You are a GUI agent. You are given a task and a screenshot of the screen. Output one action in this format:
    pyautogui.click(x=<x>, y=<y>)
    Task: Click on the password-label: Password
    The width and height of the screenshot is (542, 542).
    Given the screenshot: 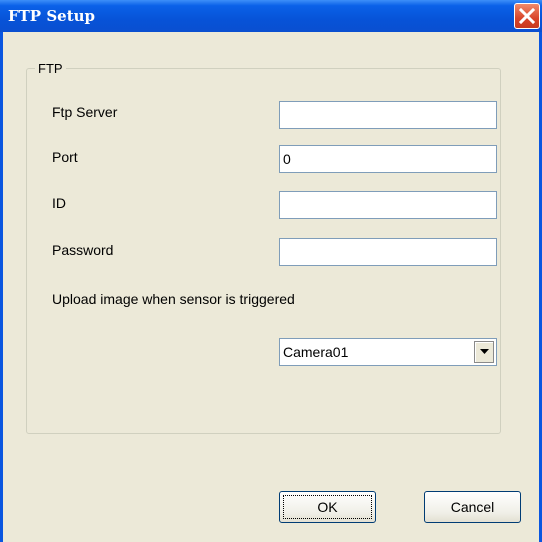 What is the action you would take?
    pyautogui.click(x=83, y=250)
    